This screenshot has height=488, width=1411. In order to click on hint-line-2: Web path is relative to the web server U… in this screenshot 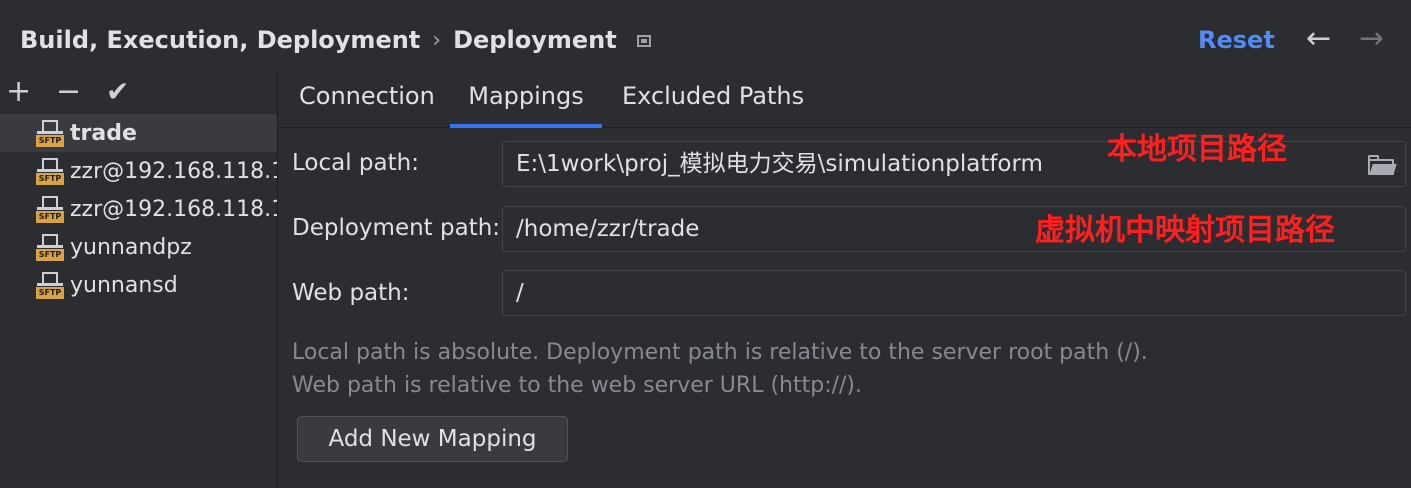, I will do `click(577, 385)`.